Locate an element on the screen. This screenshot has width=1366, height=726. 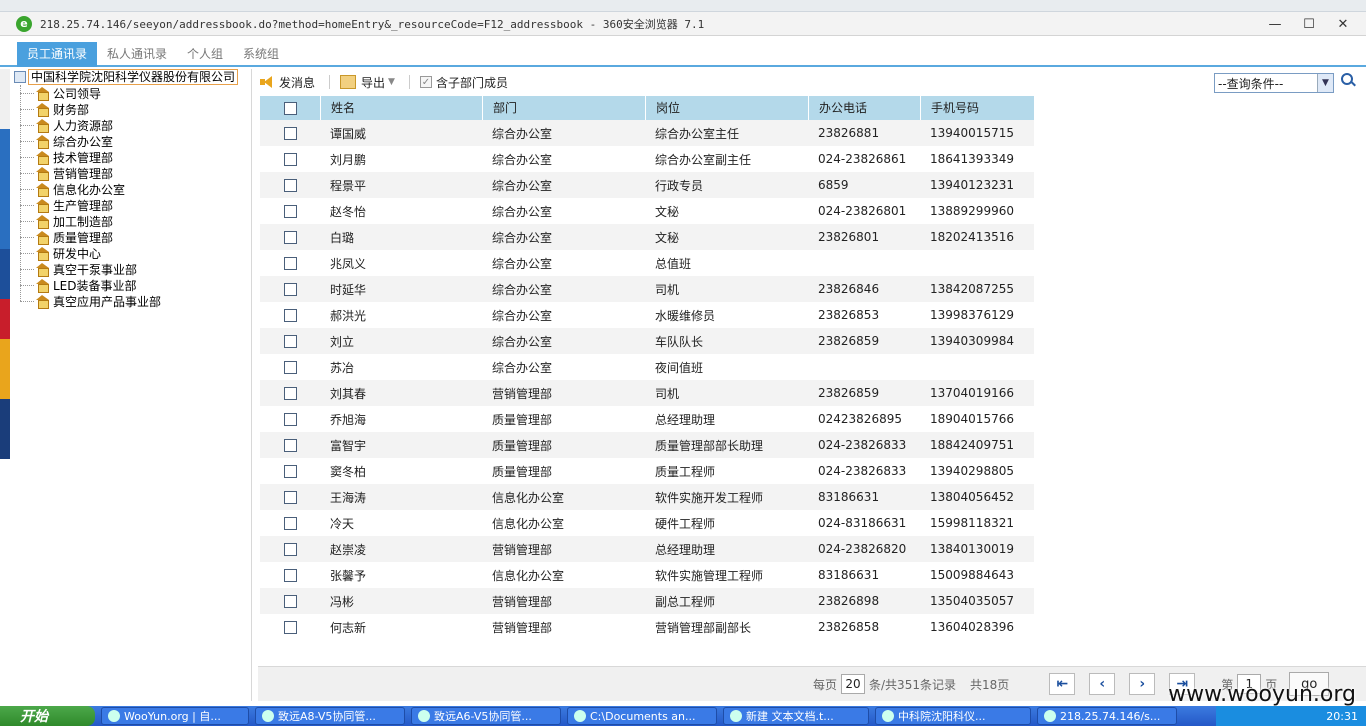
tree-item: 综合办公室 is located at coordinates (66, 141).